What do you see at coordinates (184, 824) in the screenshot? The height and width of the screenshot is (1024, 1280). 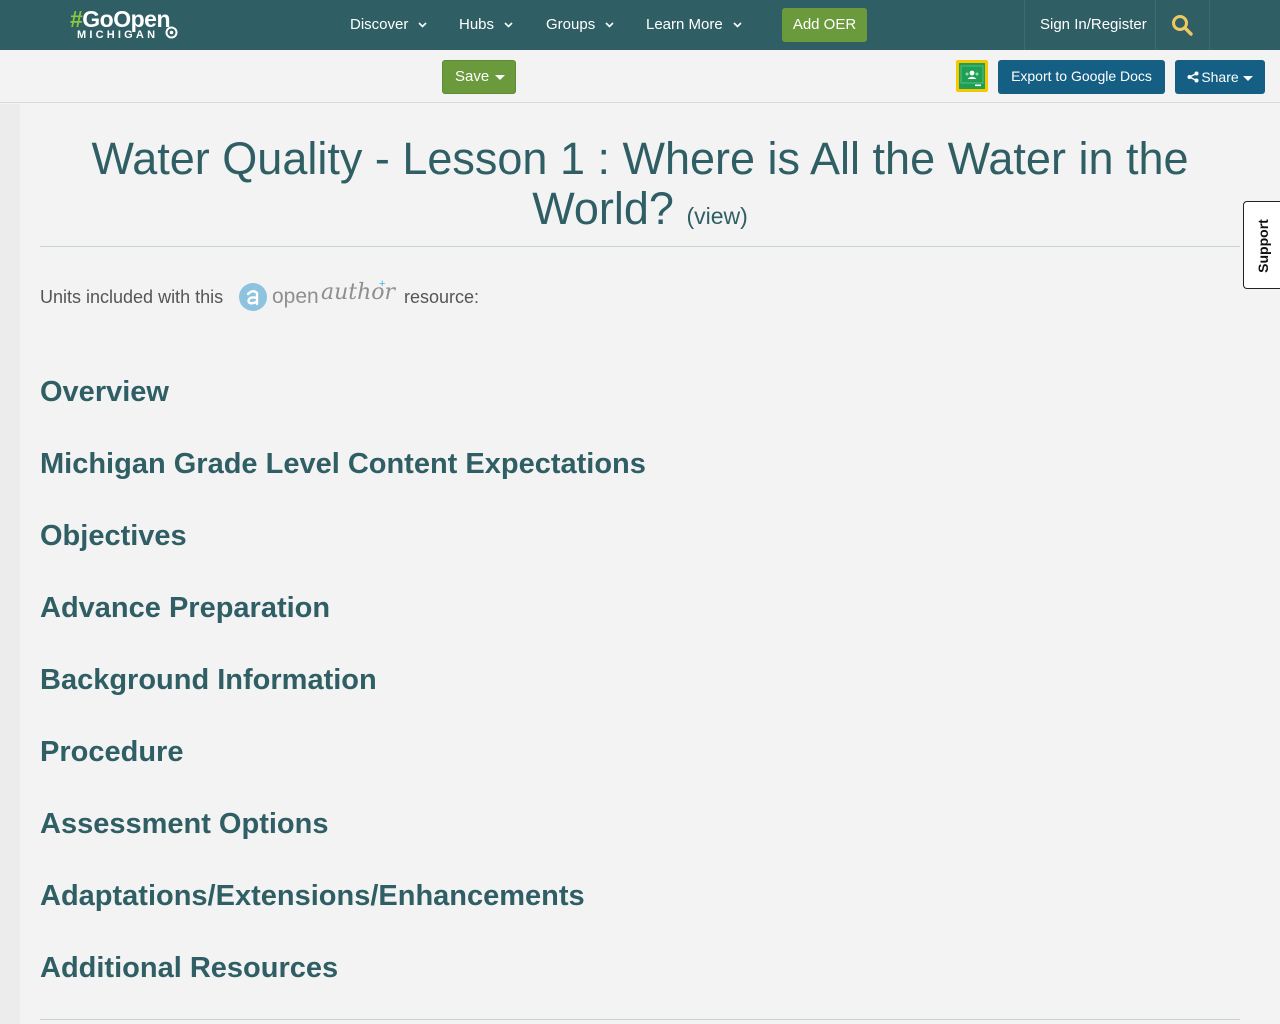 I see `section-assessment-options: Assessment Options` at bounding box center [184, 824].